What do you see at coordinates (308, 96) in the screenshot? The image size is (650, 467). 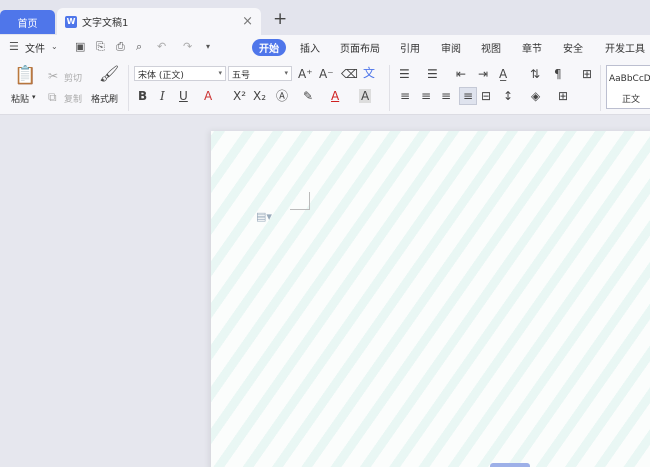 I see `highlight-icon: ✎` at bounding box center [308, 96].